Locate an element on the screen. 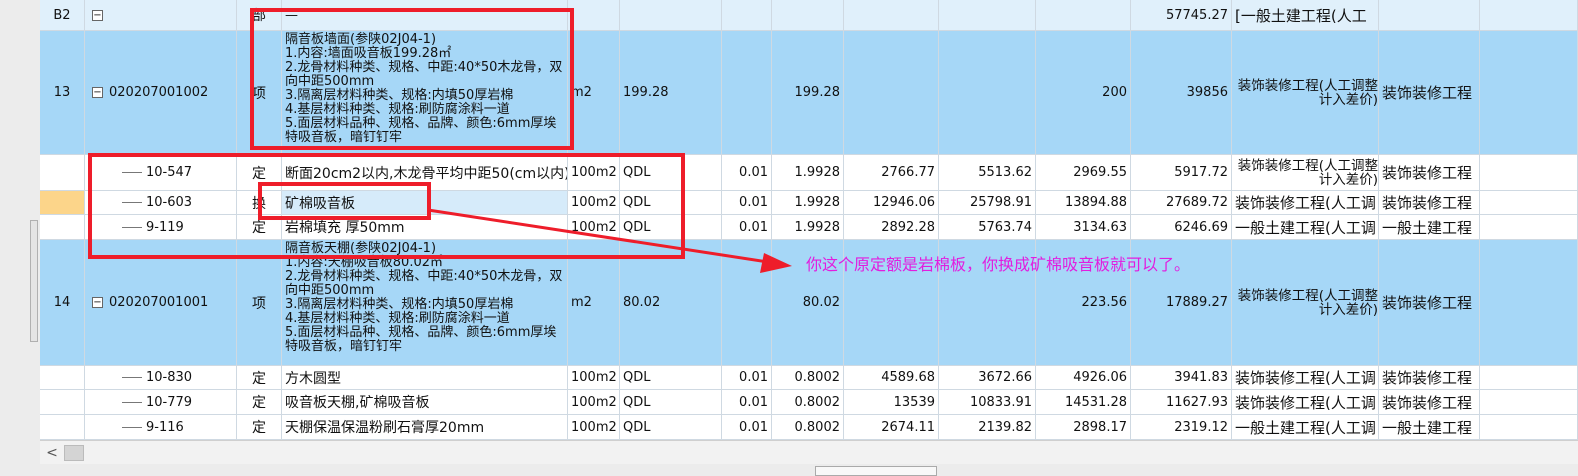 The width and height of the screenshot is (1578, 476). total-cell: 5917.72 is located at coordinates (1181, 173).